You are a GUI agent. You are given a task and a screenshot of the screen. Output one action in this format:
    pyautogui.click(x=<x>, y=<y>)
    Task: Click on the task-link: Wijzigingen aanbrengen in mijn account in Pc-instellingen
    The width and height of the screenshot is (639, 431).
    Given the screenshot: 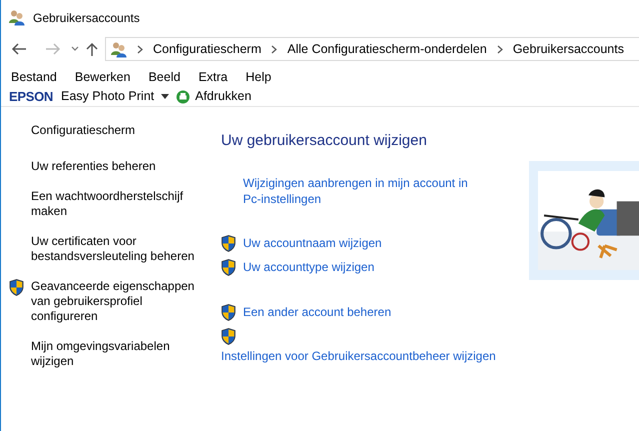 What is the action you would take?
    pyautogui.click(x=363, y=190)
    